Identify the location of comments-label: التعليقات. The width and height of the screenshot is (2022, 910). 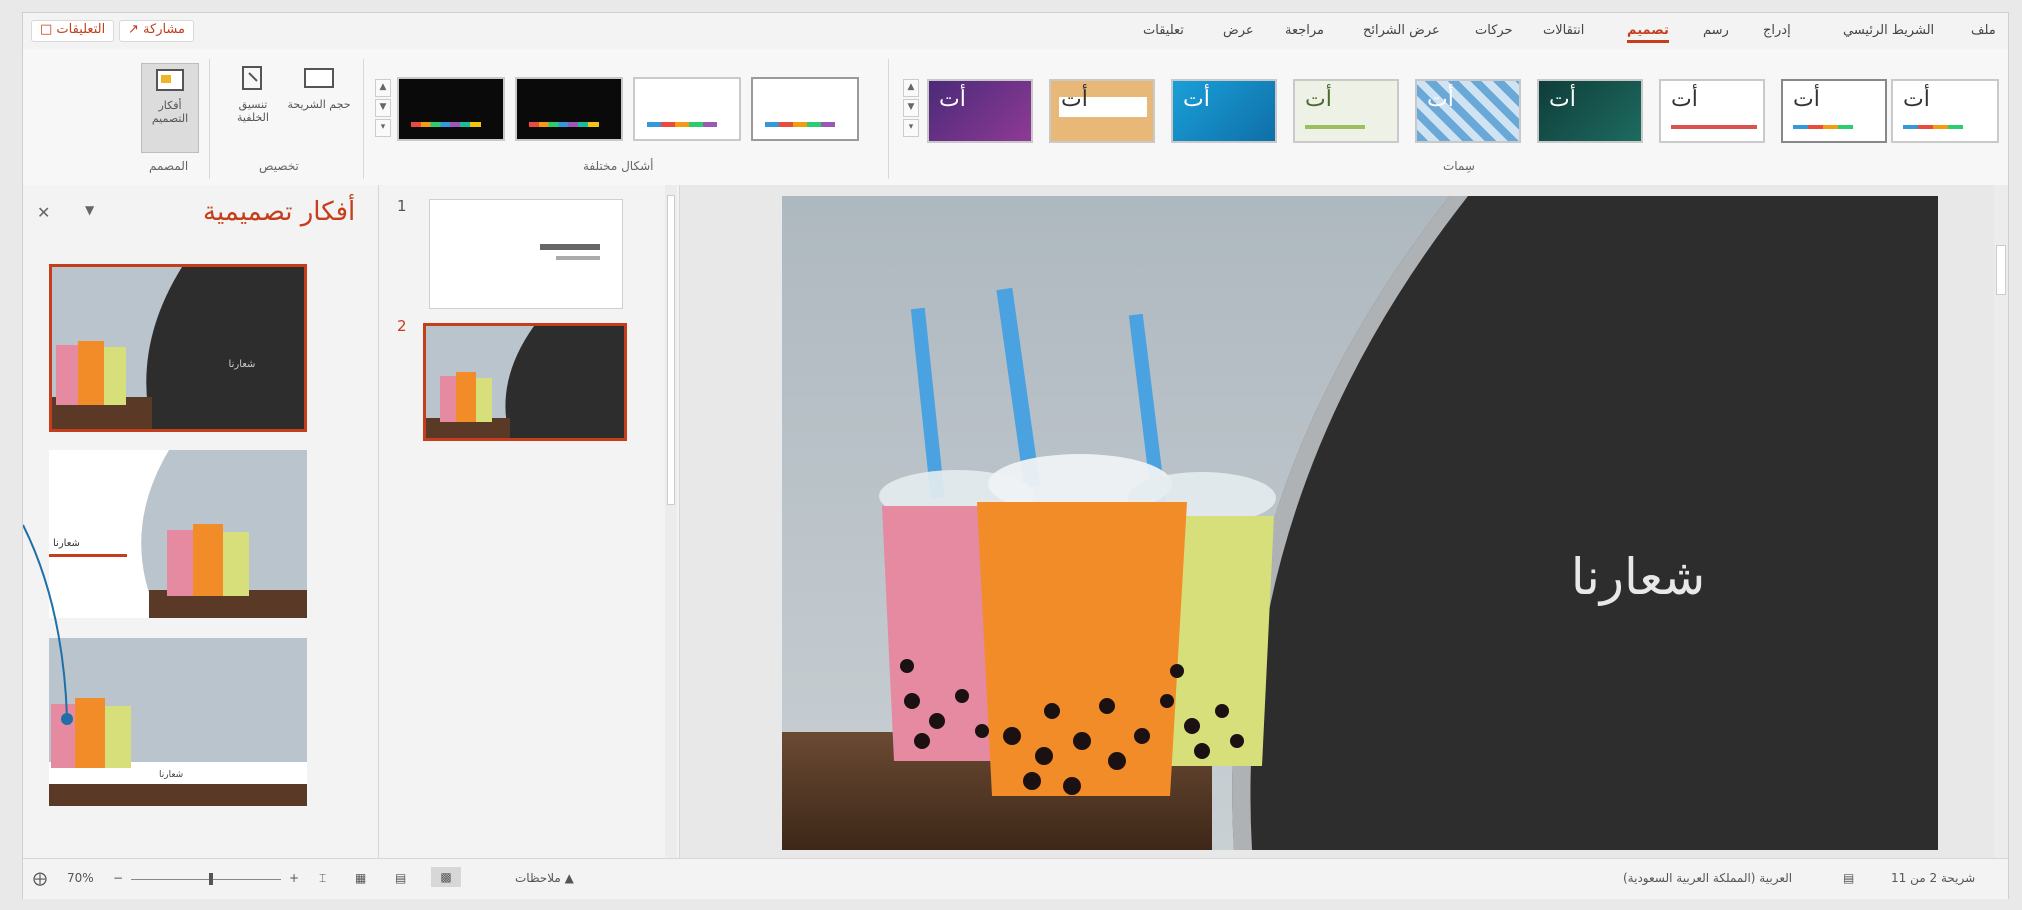
(81, 29).